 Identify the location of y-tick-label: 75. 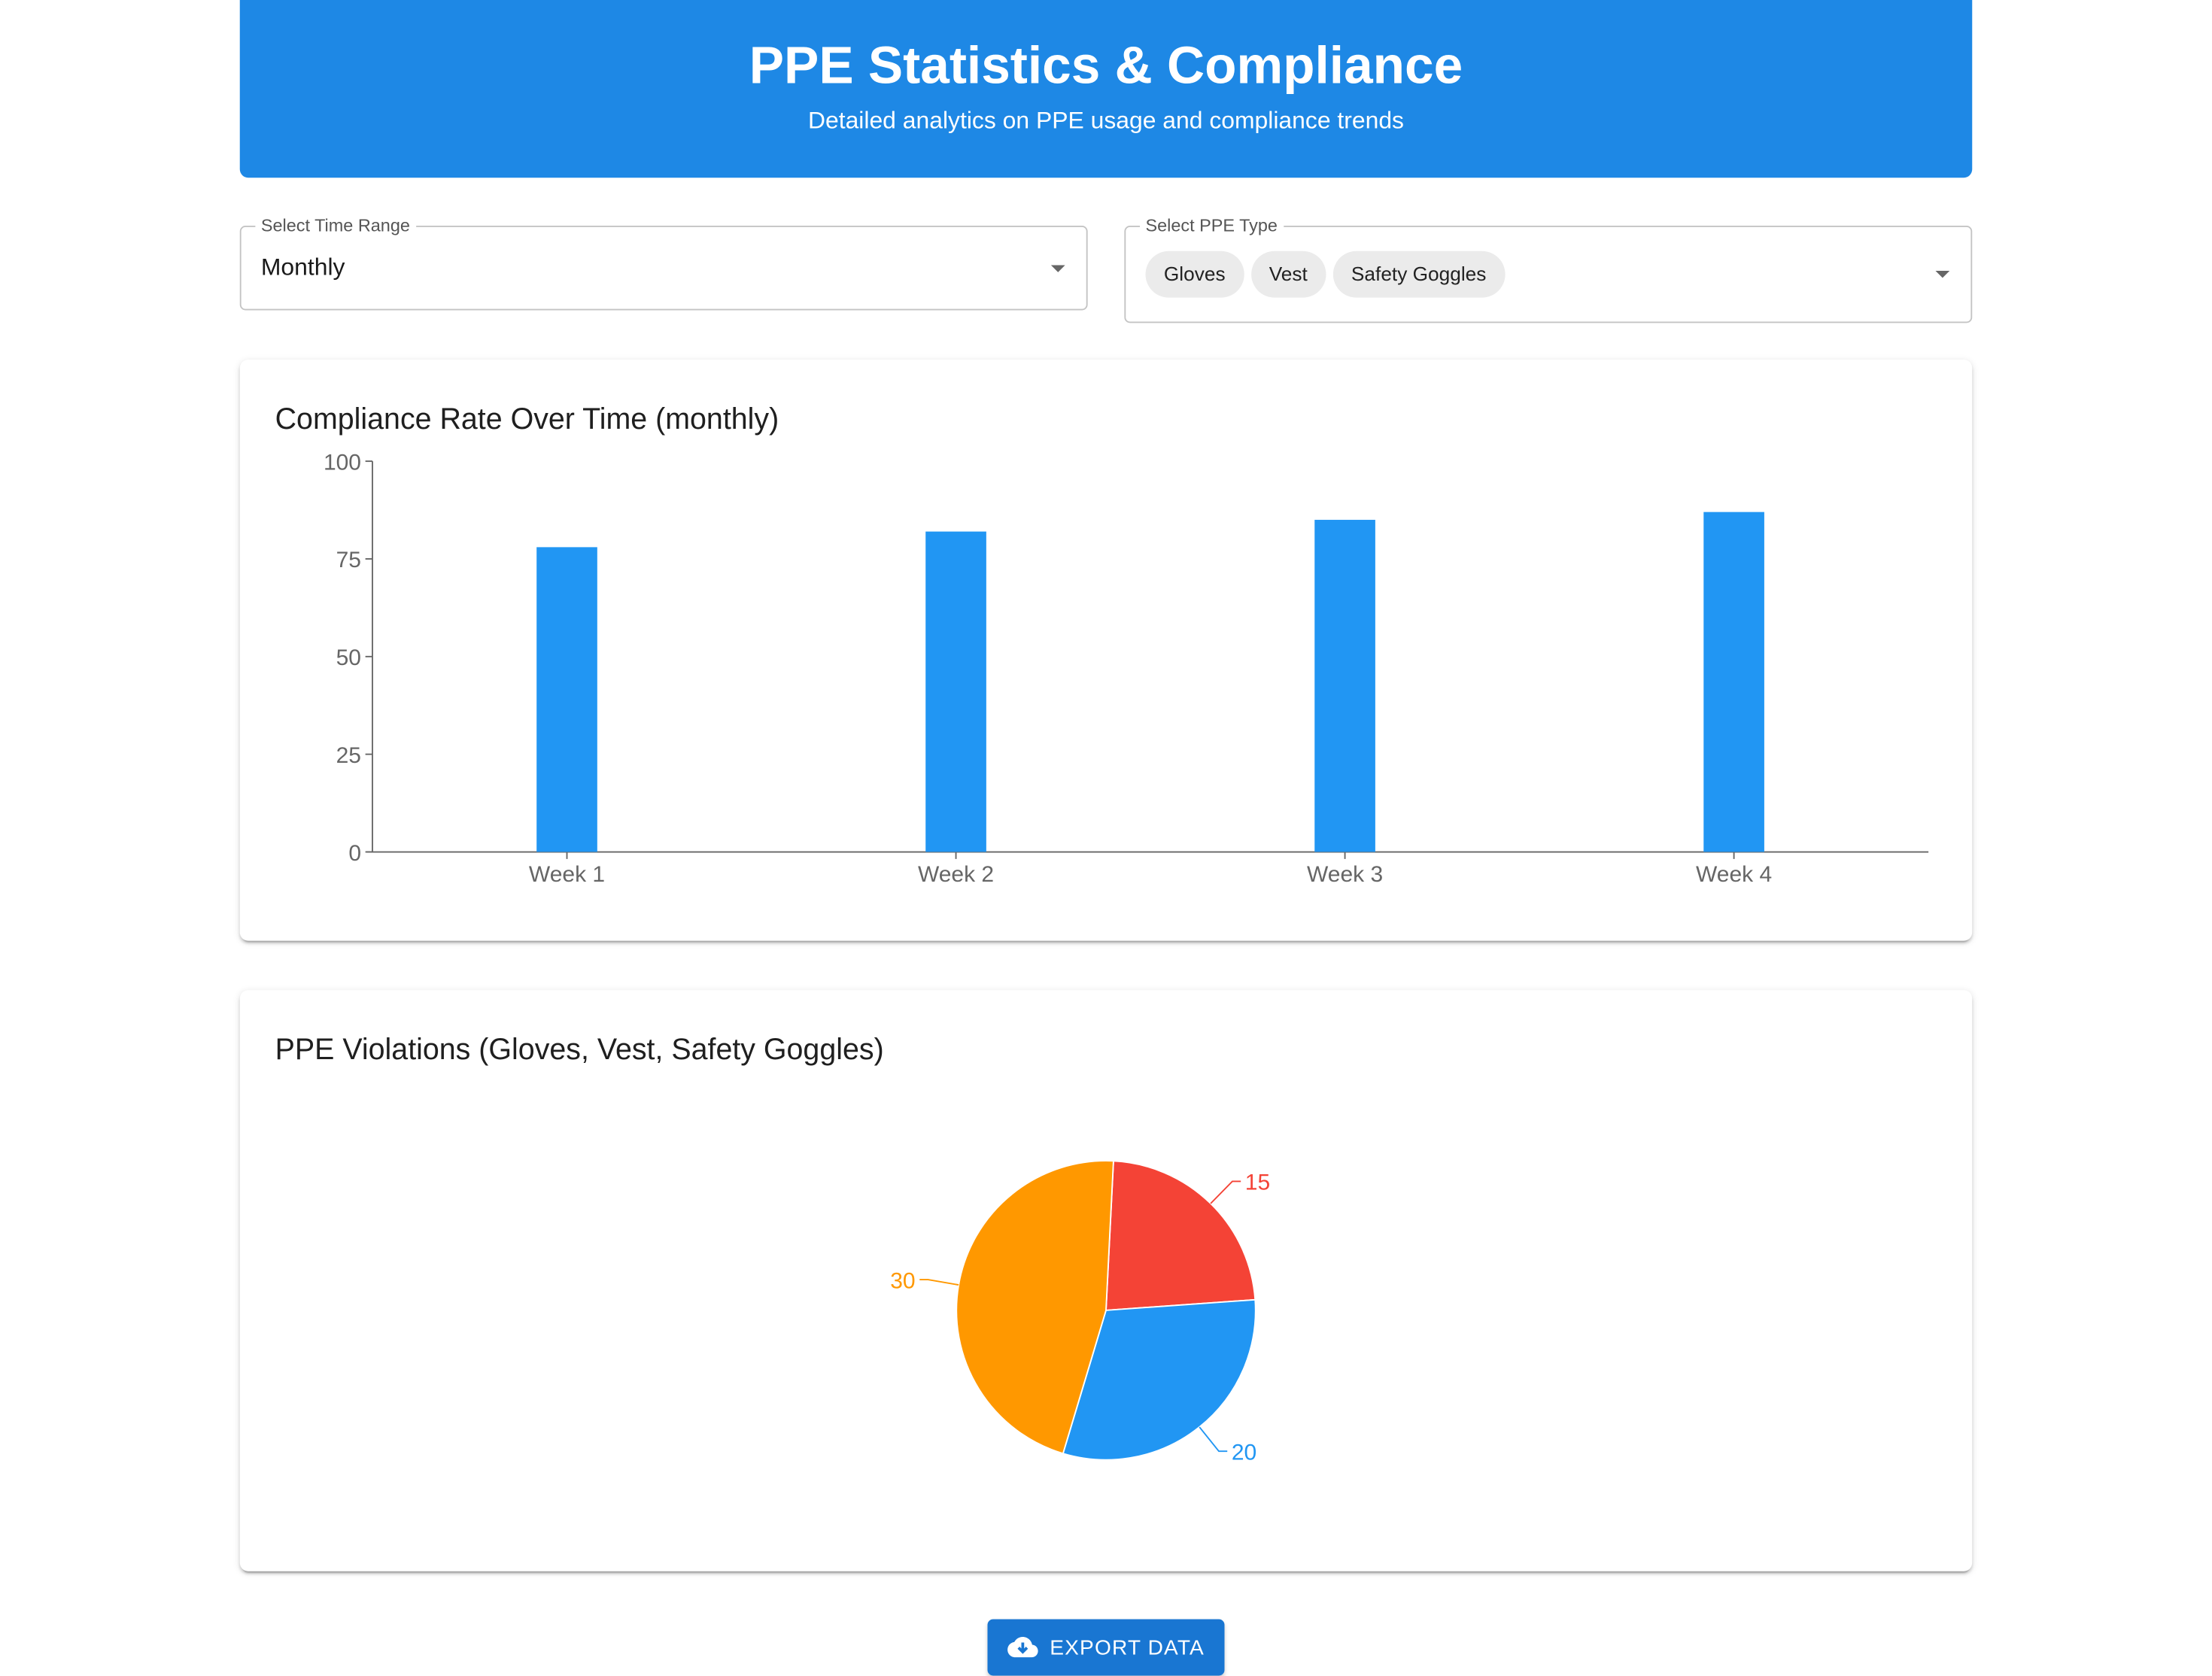
(348, 560).